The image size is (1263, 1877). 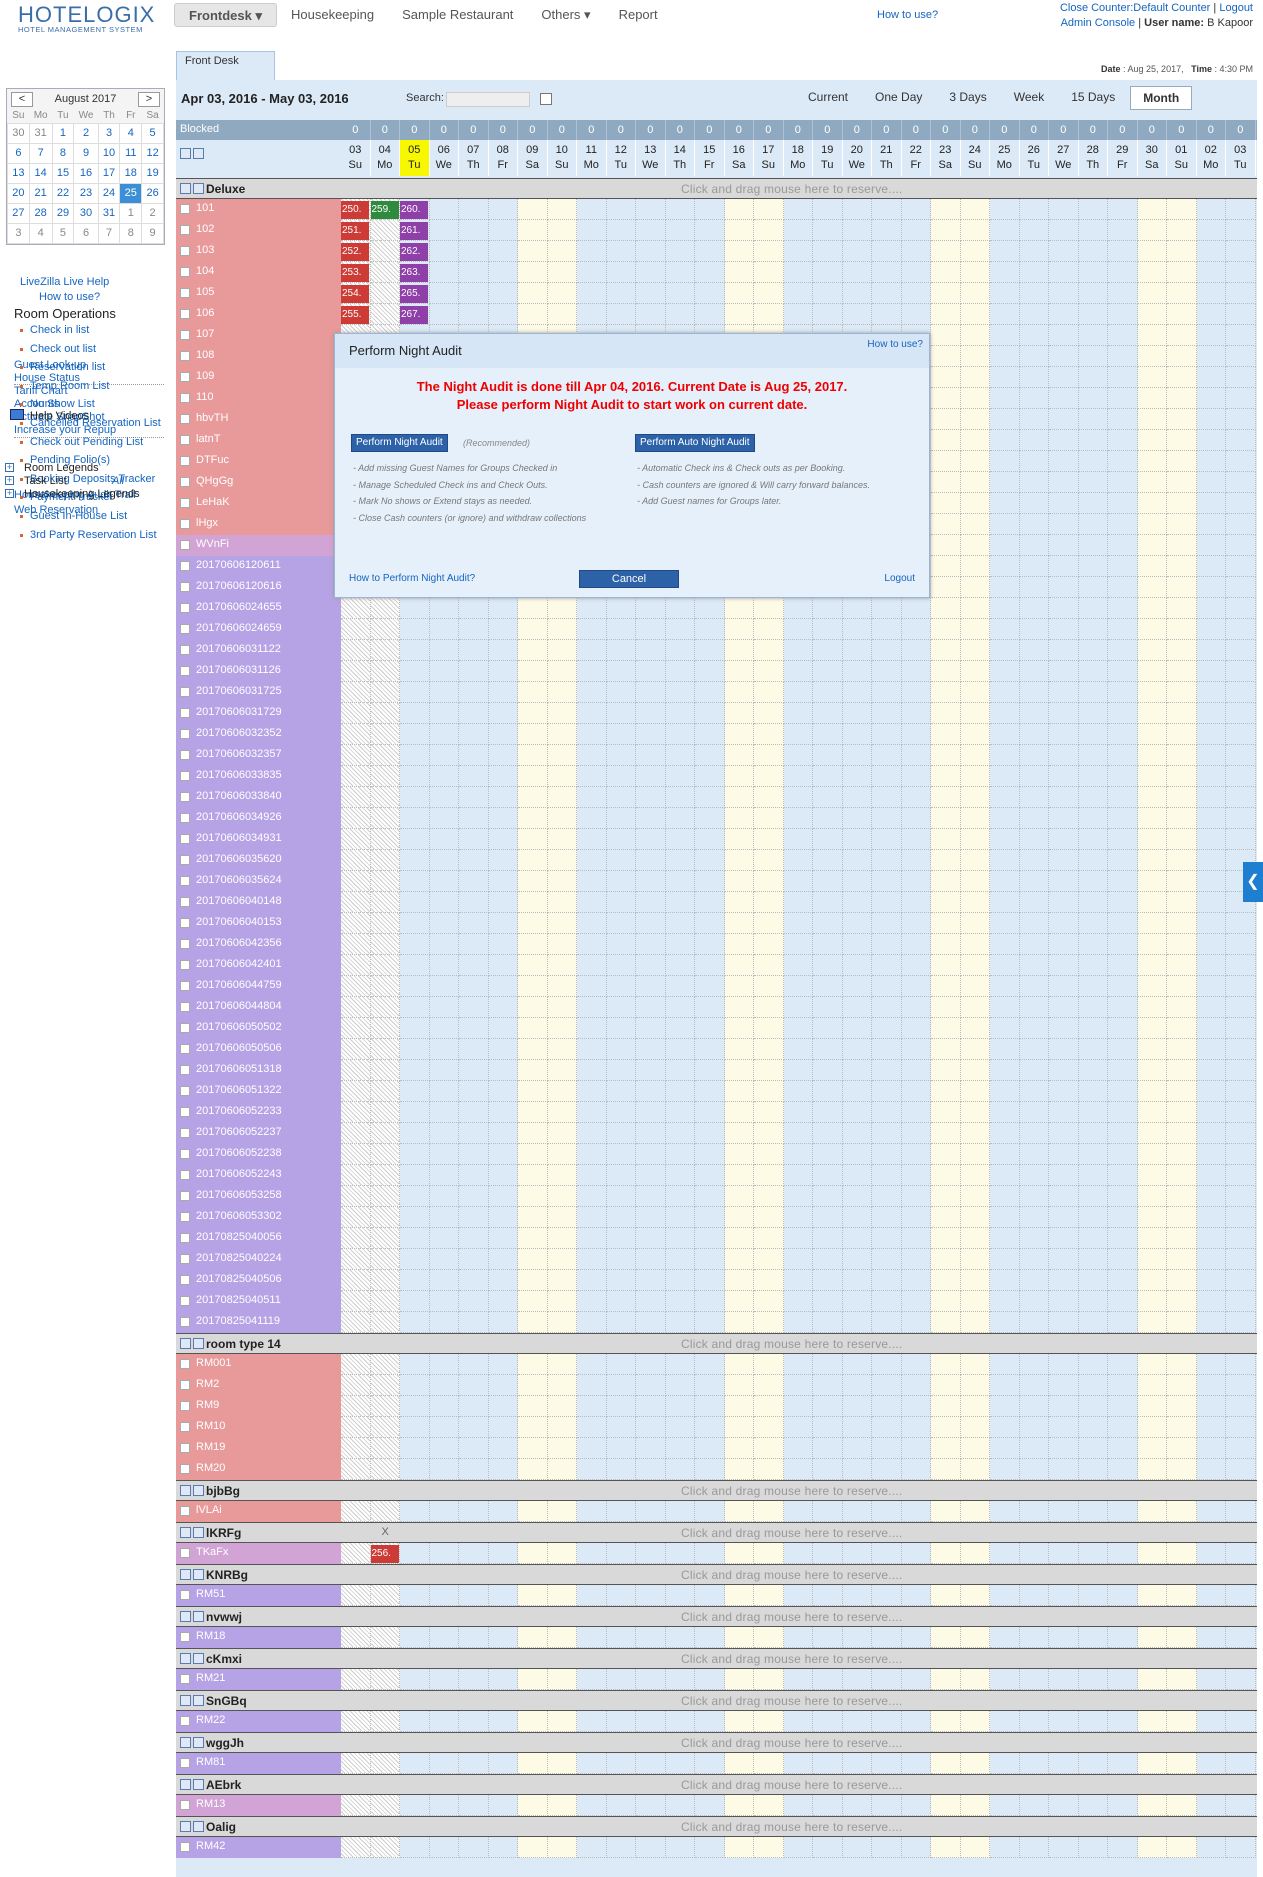 What do you see at coordinates (198, 188) in the screenshot?
I see `zoom-icon` at bounding box center [198, 188].